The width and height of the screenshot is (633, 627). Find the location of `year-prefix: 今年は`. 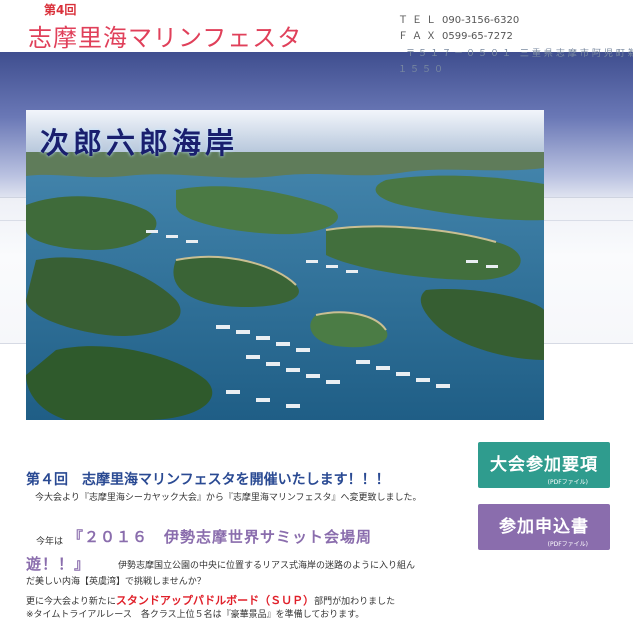

year-prefix: 今年は is located at coordinates (50, 542).